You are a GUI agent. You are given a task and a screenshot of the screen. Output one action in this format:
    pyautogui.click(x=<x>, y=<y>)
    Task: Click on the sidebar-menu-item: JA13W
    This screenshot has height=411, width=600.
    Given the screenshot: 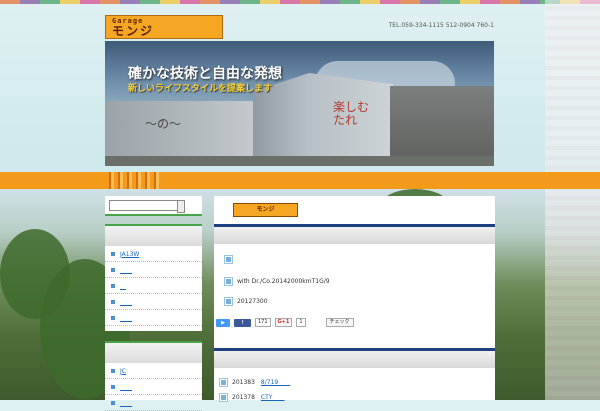 What is the action you would take?
    pyautogui.click(x=153, y=254)
    